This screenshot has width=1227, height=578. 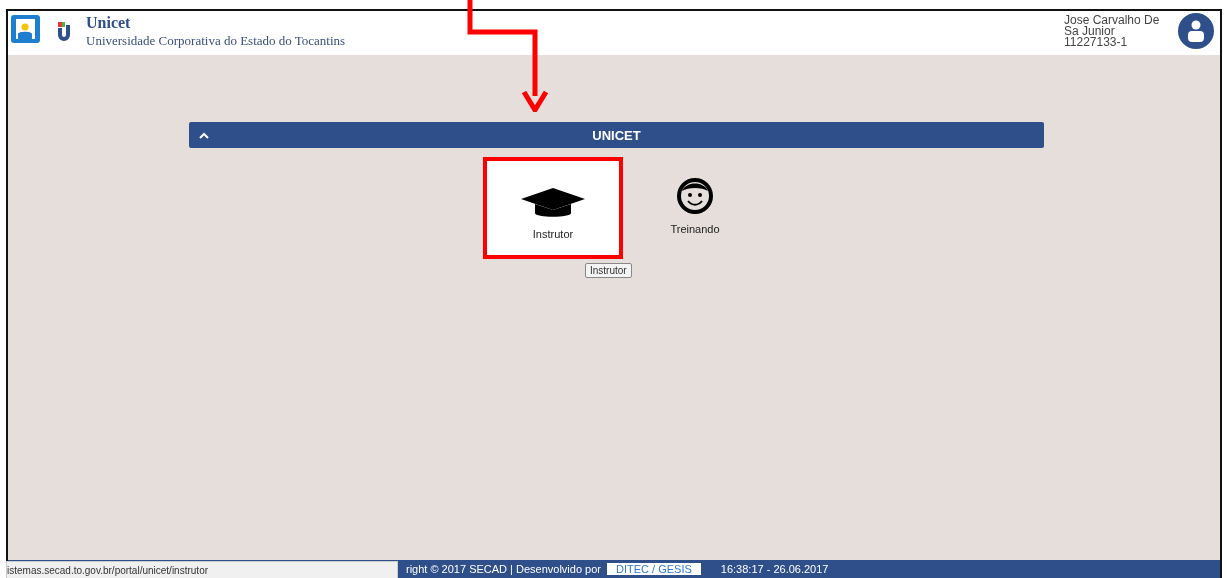 I want to click on developer-link: DITEC / GESIS, so click(x=654, y=569).